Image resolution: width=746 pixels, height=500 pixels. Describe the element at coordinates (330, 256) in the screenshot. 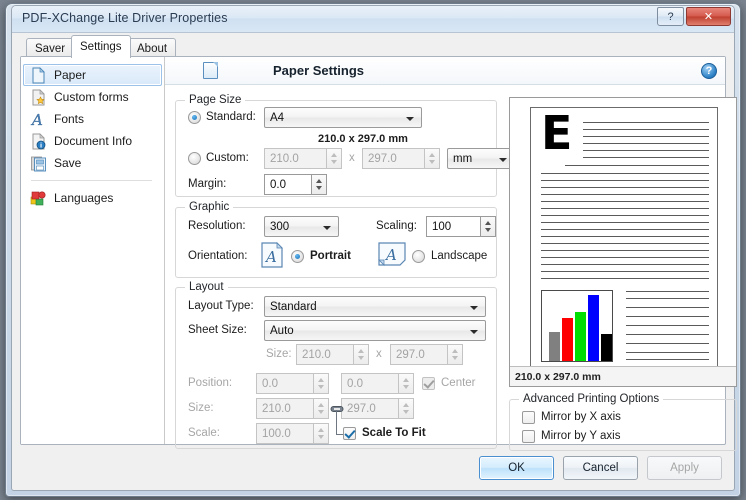

I see `portrait-label: Portrait` at that location.